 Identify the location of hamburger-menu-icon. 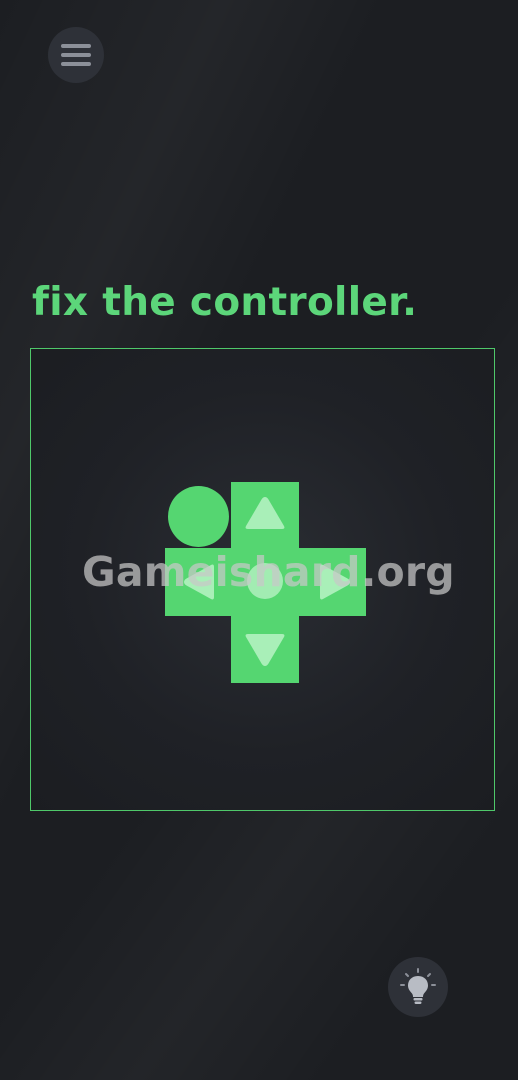
(76, 55).